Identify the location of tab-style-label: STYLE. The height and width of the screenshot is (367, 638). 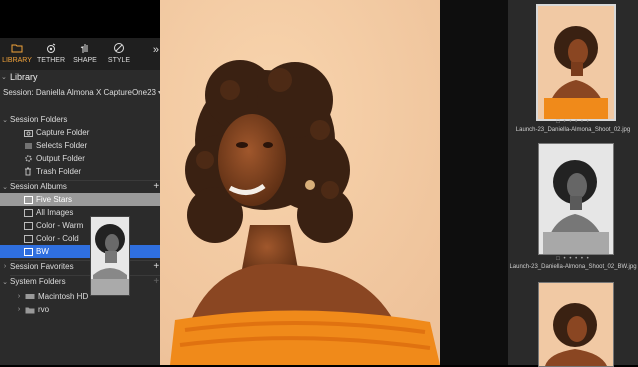
(119, 60).